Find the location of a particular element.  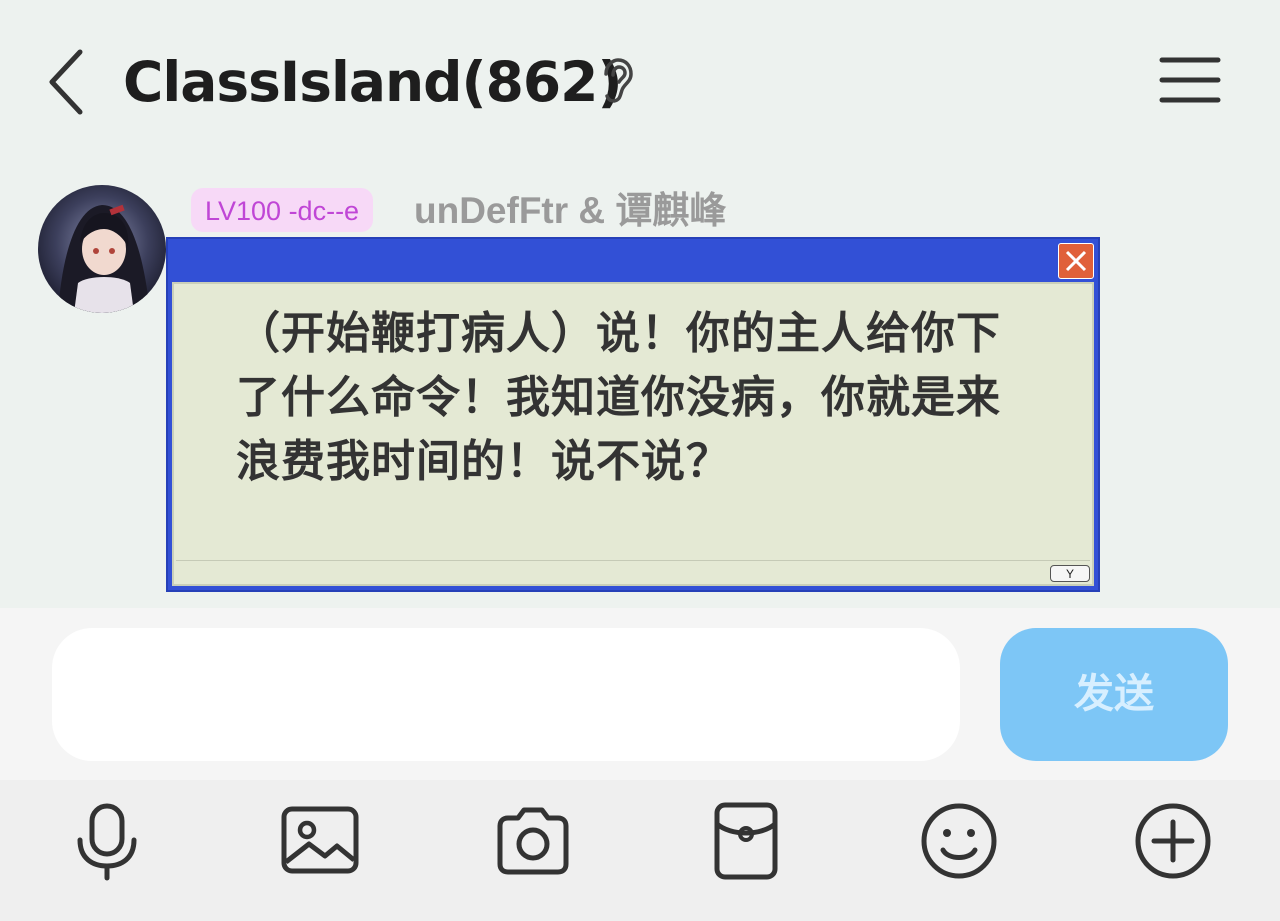

dialog-confirm-button: Y is located at coordinates (1070, 573).